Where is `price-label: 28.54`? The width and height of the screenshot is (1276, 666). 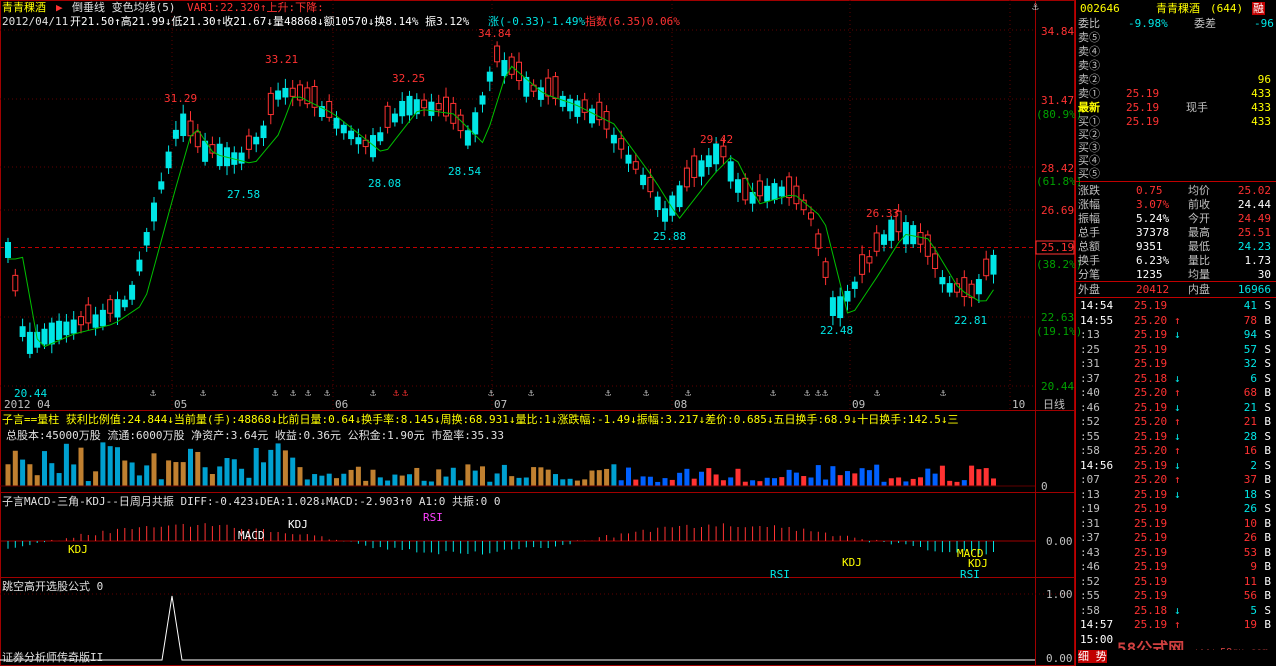 price-label: 28.54 is located at coordinates (465, 171).